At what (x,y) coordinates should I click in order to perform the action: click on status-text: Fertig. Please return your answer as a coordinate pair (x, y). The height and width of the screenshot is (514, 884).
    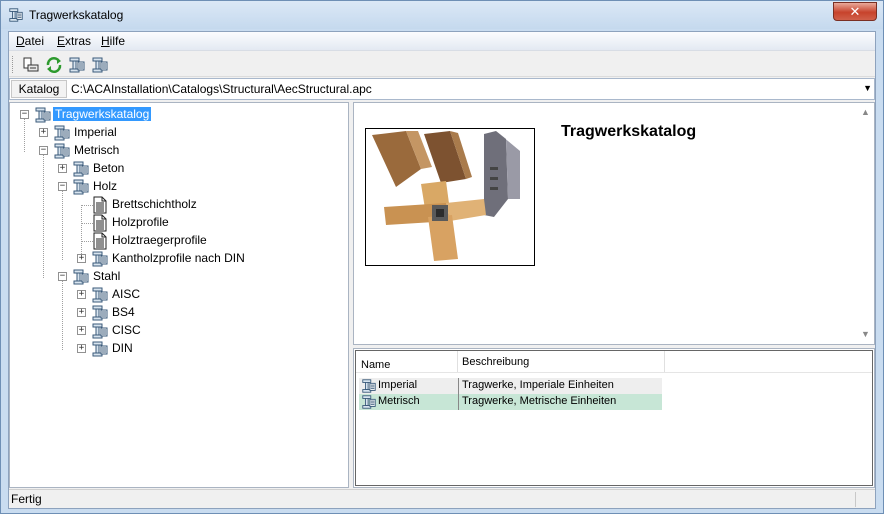
    Looking at the image, I should click on (26, 499).